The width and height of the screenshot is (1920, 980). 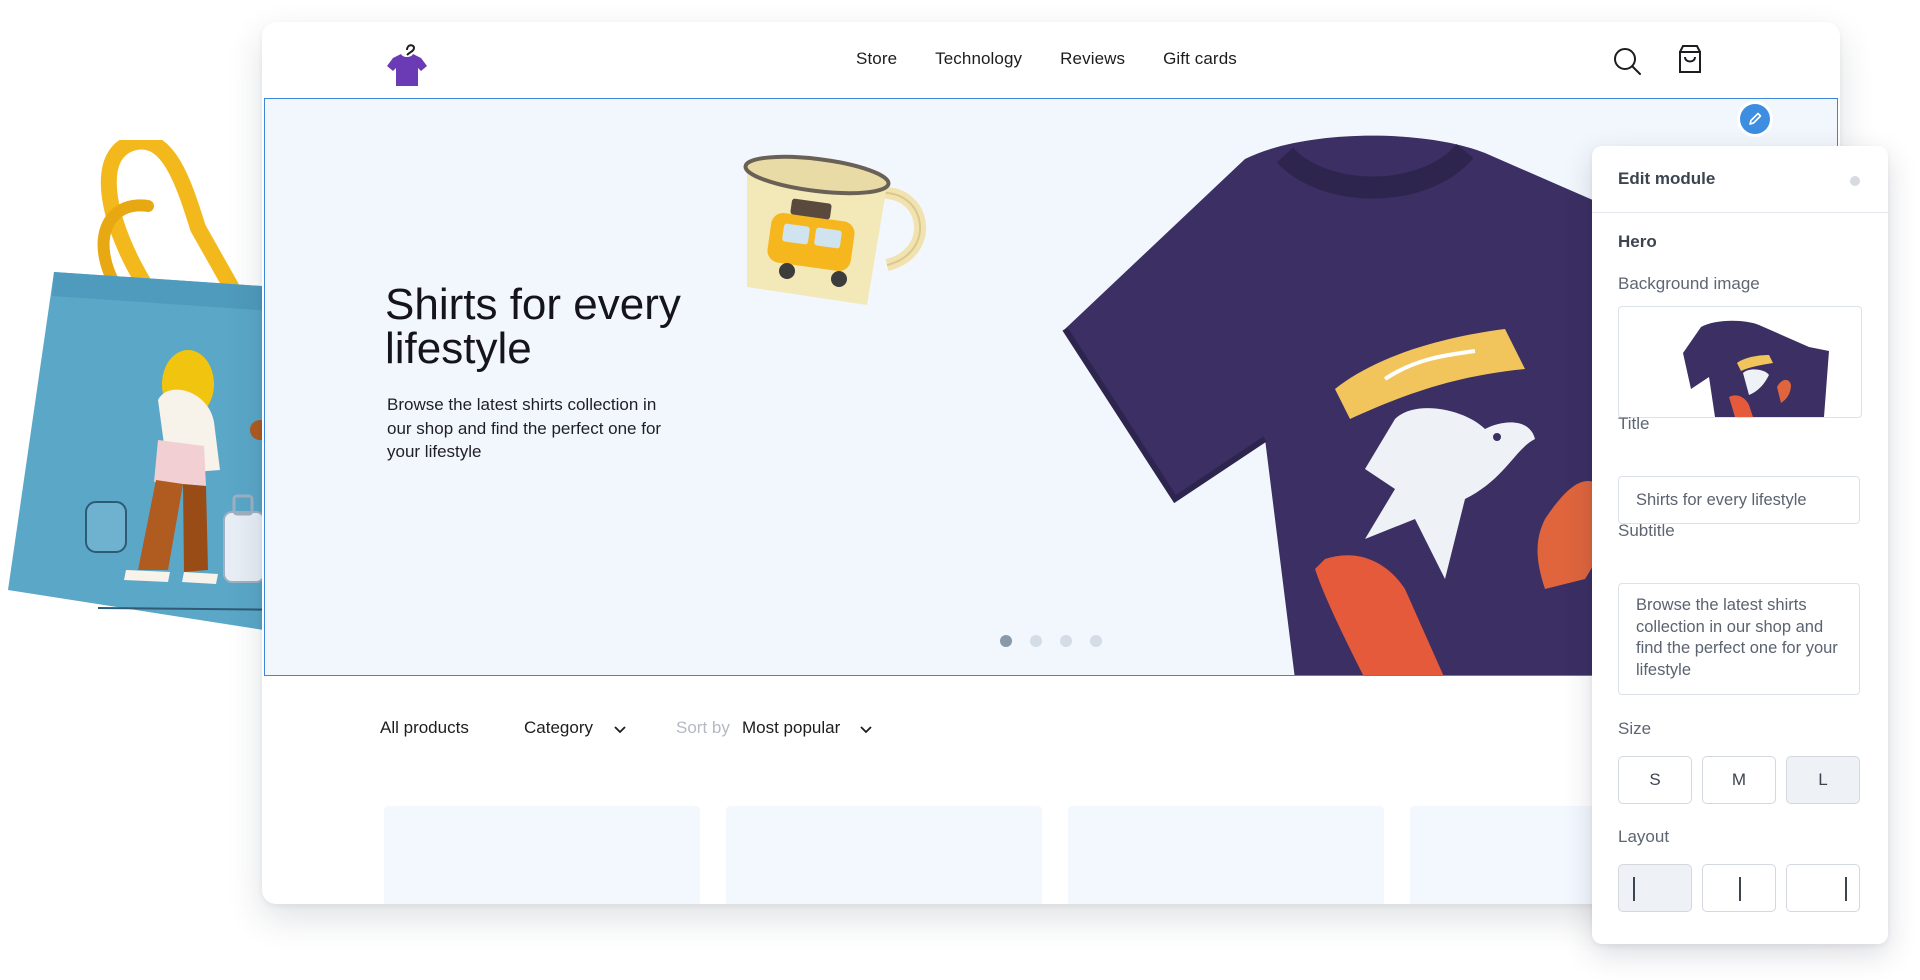 I want to click on align-left-icon, so click(x=1634, y=889).